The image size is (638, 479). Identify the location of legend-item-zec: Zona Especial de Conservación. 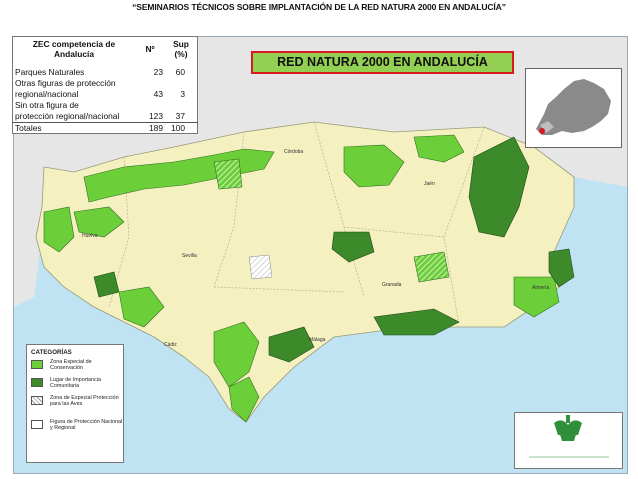
(77, 367).